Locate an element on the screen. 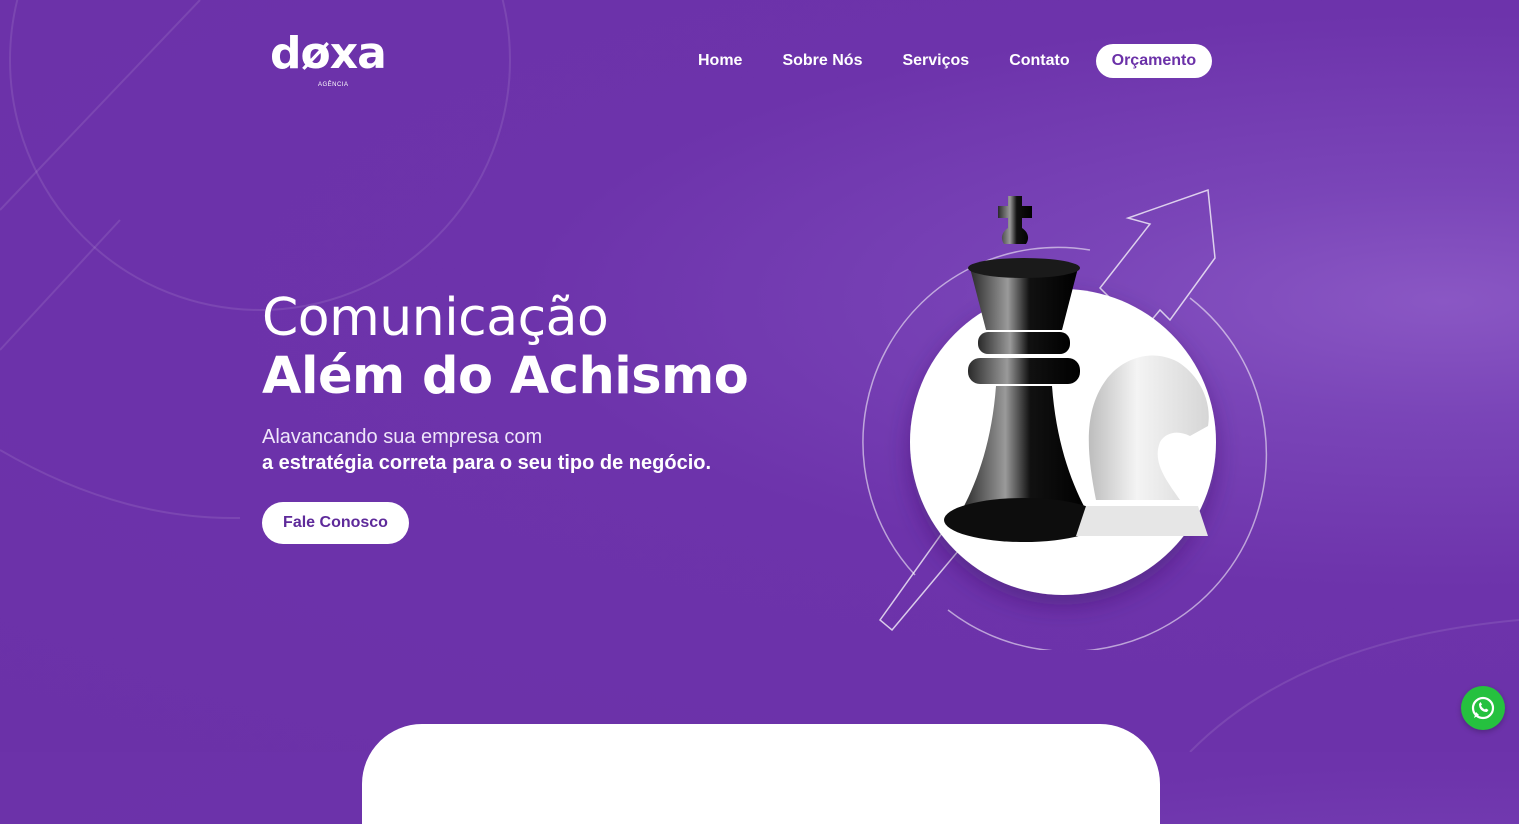 The height and width of the screenshot is (824, 1519). hero-title-light: Comunicação is located at coordinates (435, 318).